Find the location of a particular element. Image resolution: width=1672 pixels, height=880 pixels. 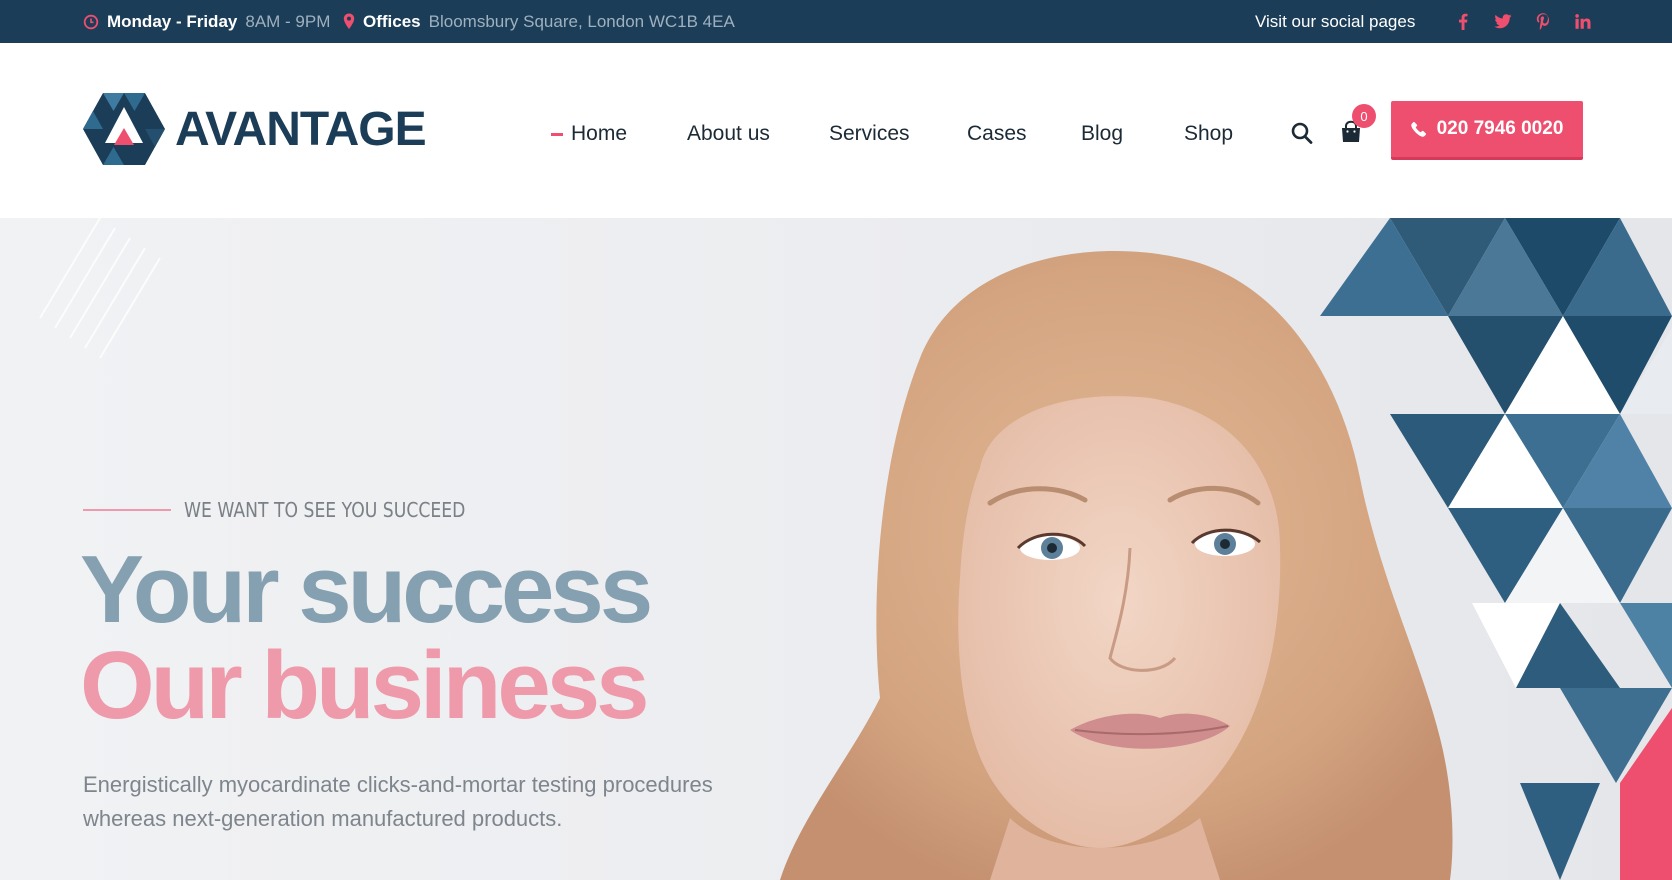

active-indicator is located at coordinates (557, 134).